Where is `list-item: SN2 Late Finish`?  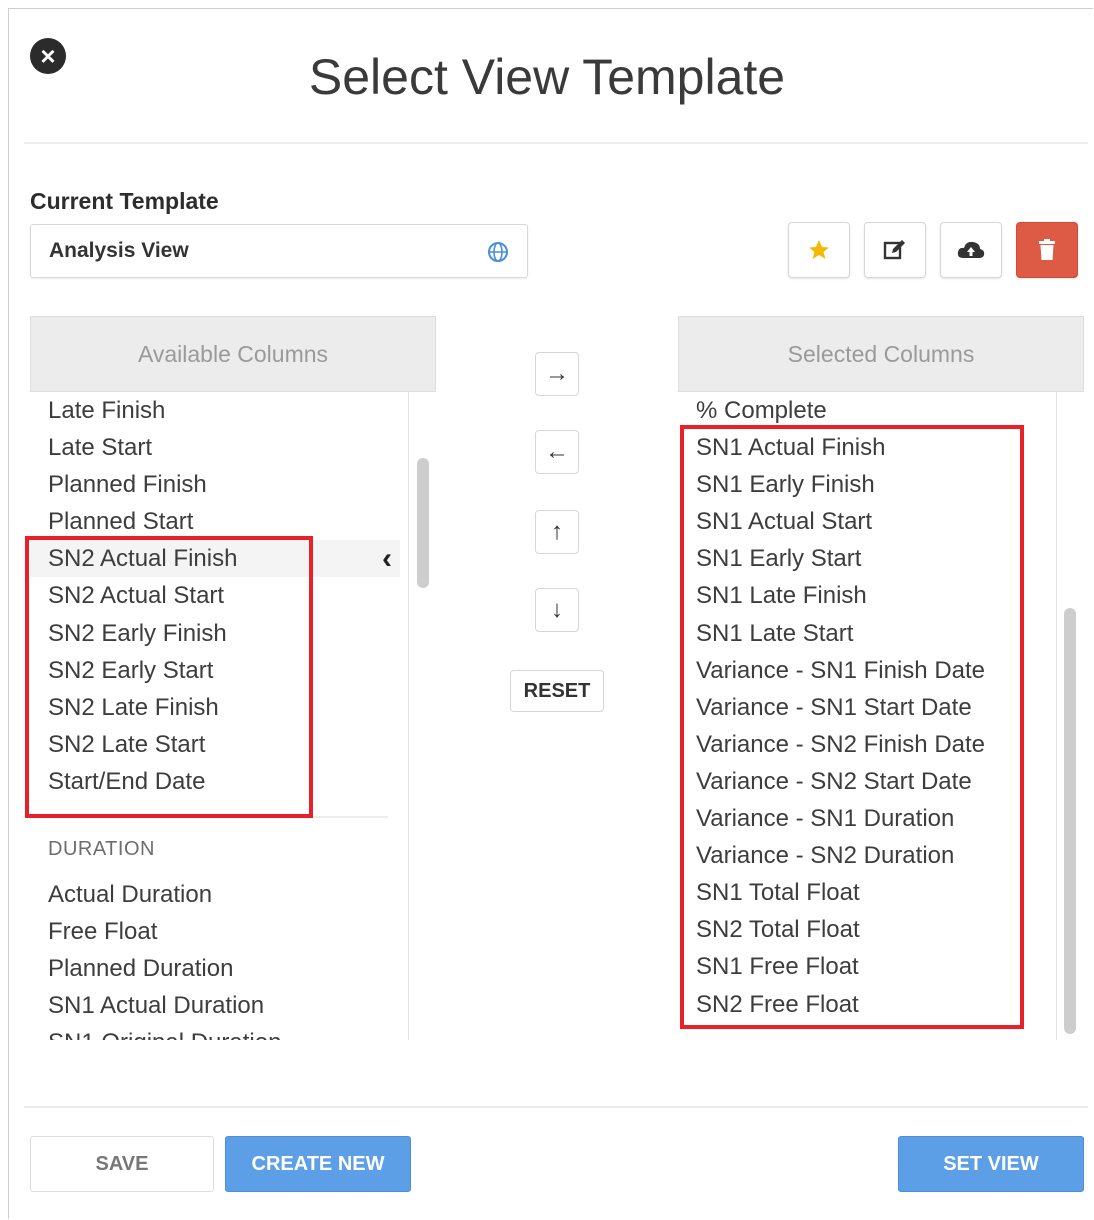
list-item: SN2 Late Finish is located at coordinates (215, 707).